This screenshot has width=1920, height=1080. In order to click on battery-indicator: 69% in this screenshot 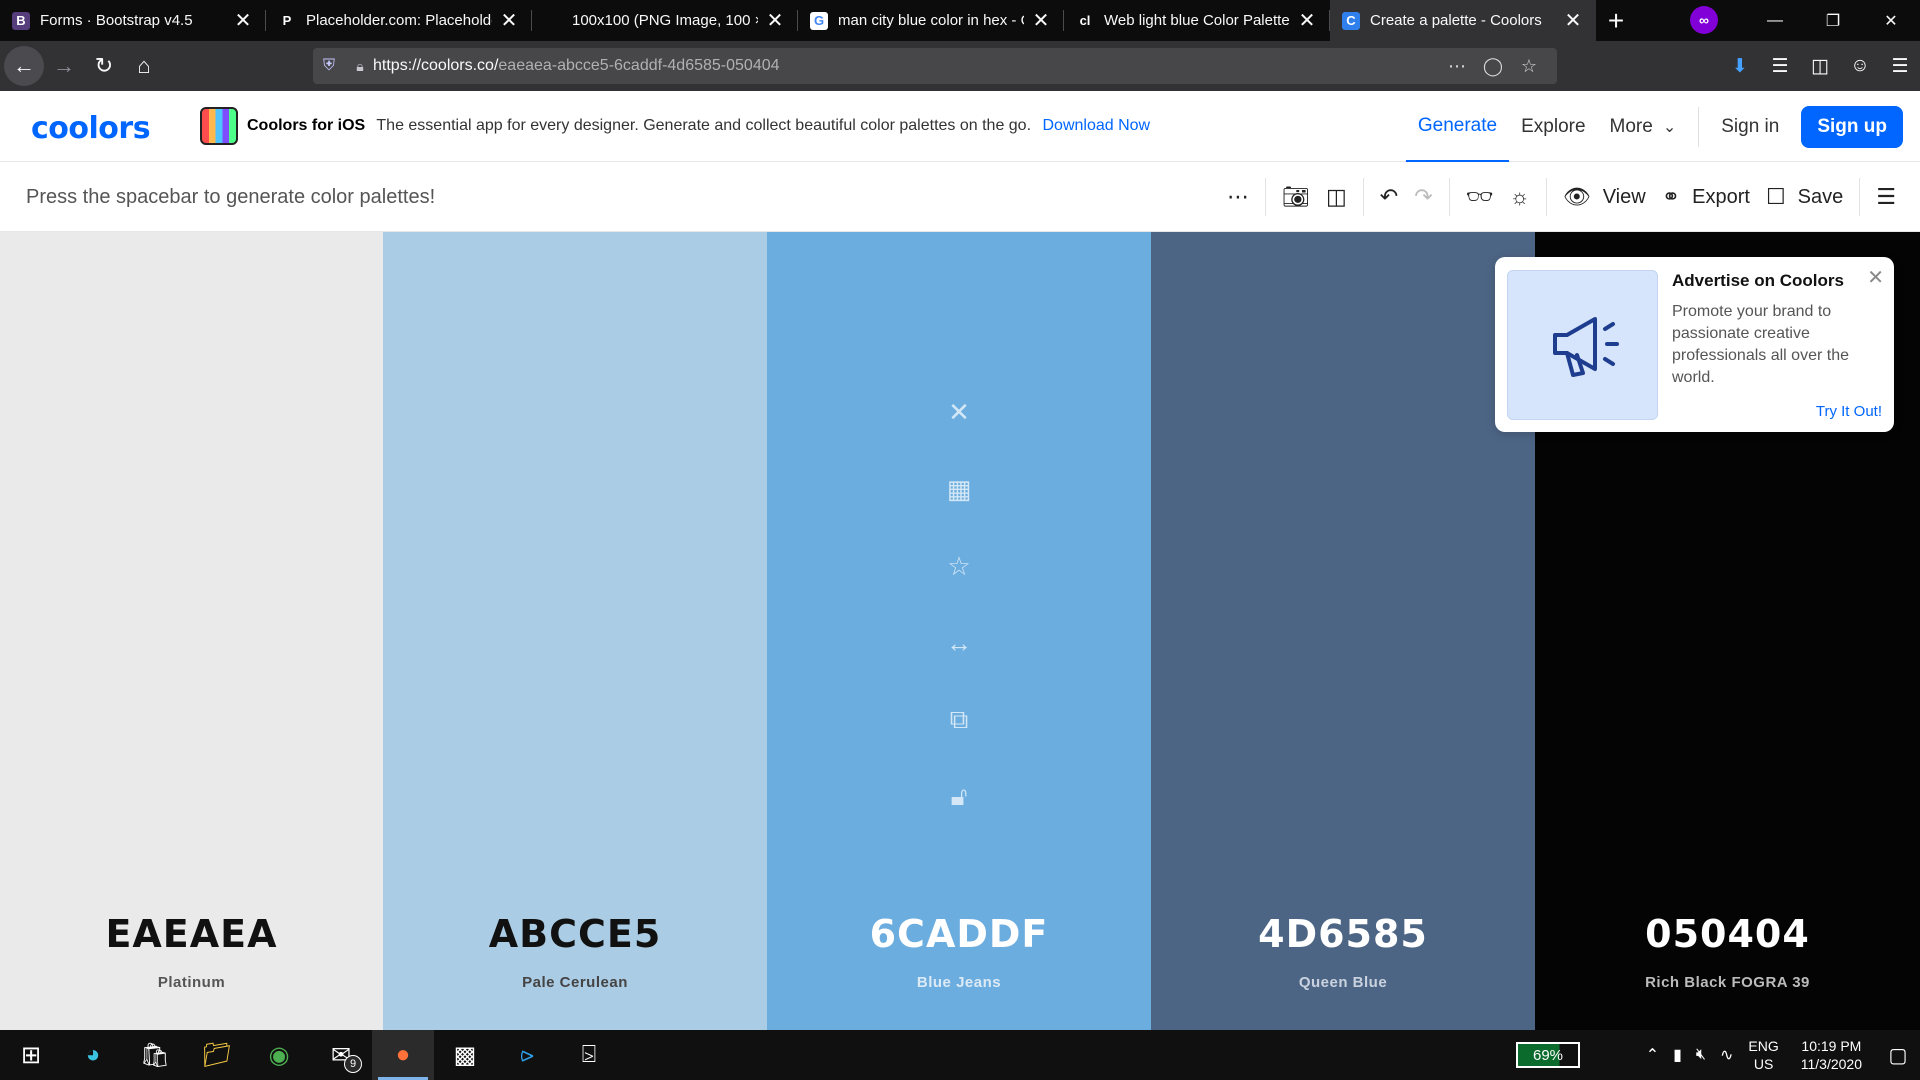, I will do `click(1548, 1055)`.